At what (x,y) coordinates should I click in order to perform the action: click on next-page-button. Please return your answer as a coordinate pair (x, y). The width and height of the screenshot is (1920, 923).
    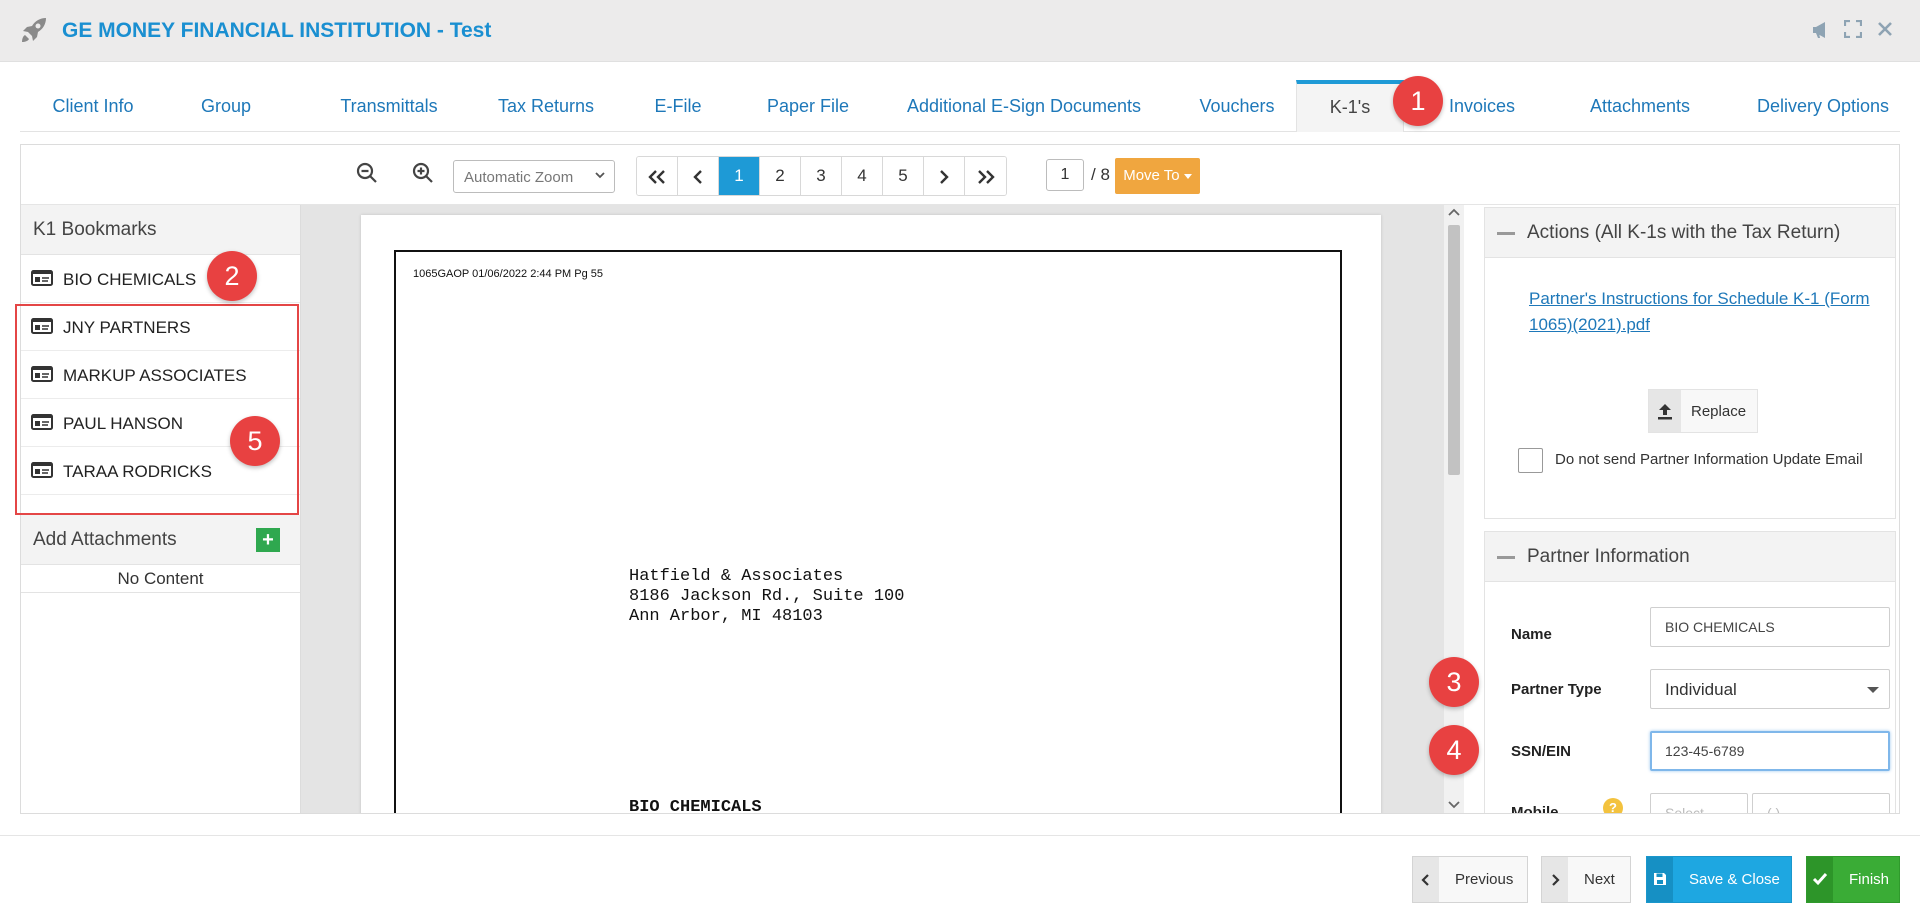
    Looking at the image, I should click on (944, 176).